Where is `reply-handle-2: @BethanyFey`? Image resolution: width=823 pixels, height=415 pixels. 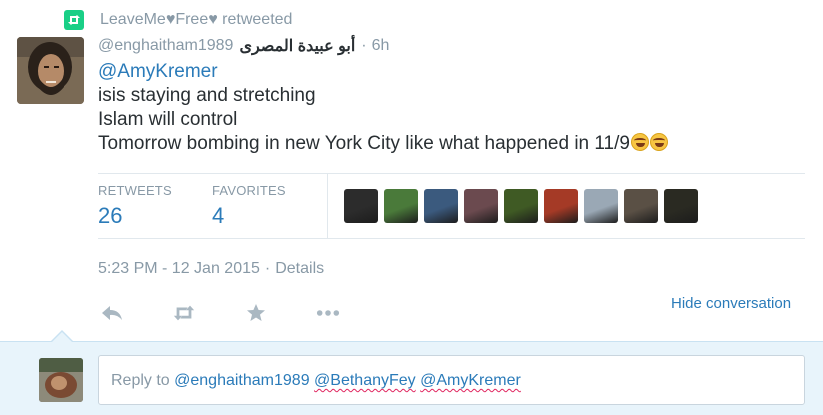 reply-handle-2: @BethanyFey is located at coordinates (365, 380).